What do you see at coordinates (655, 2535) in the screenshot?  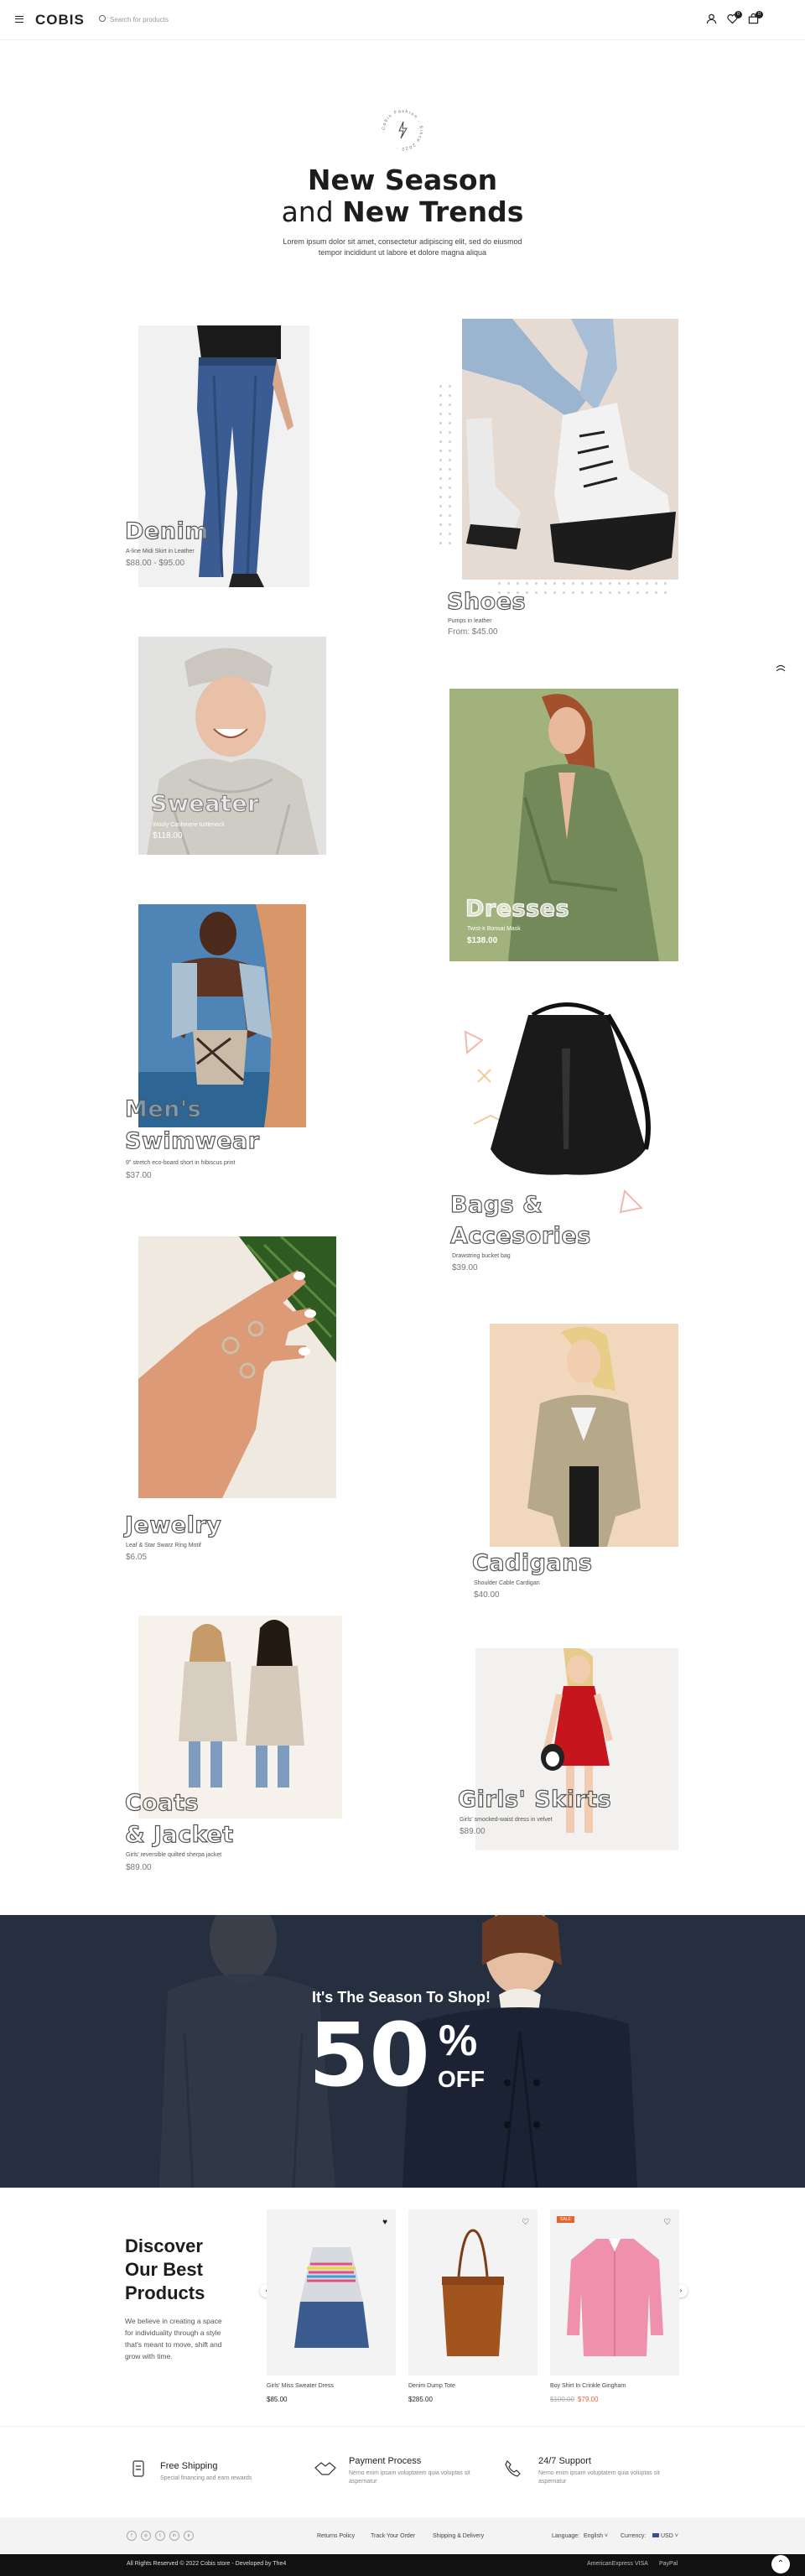 I see `flag-icon` at bounding box center [655, 2535].